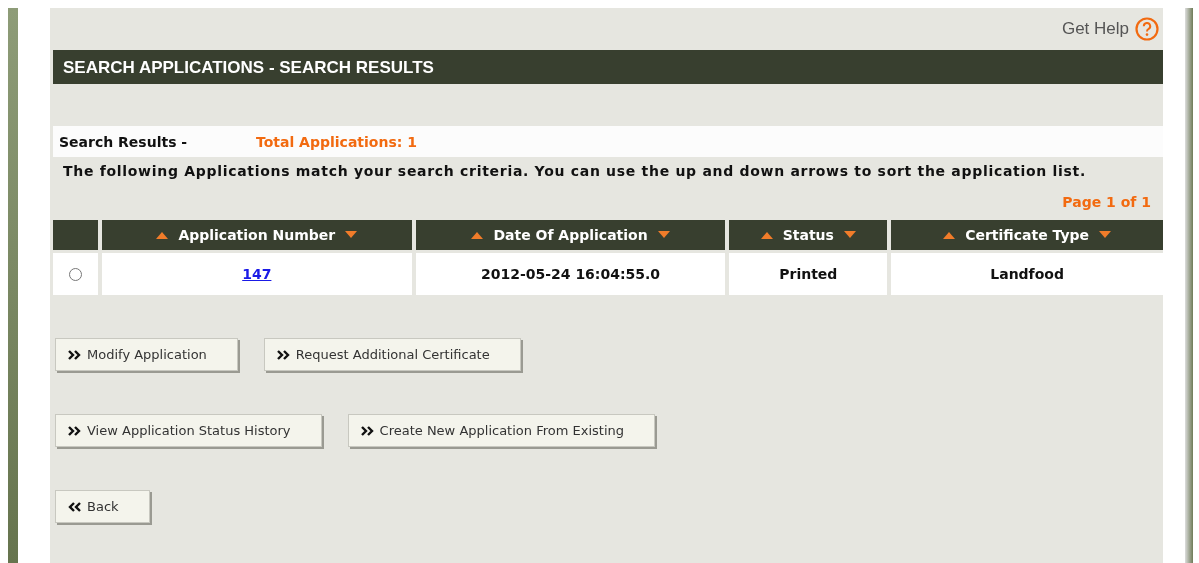  I want to click on total-applications: Total Applications: 1, so click(336, 141).